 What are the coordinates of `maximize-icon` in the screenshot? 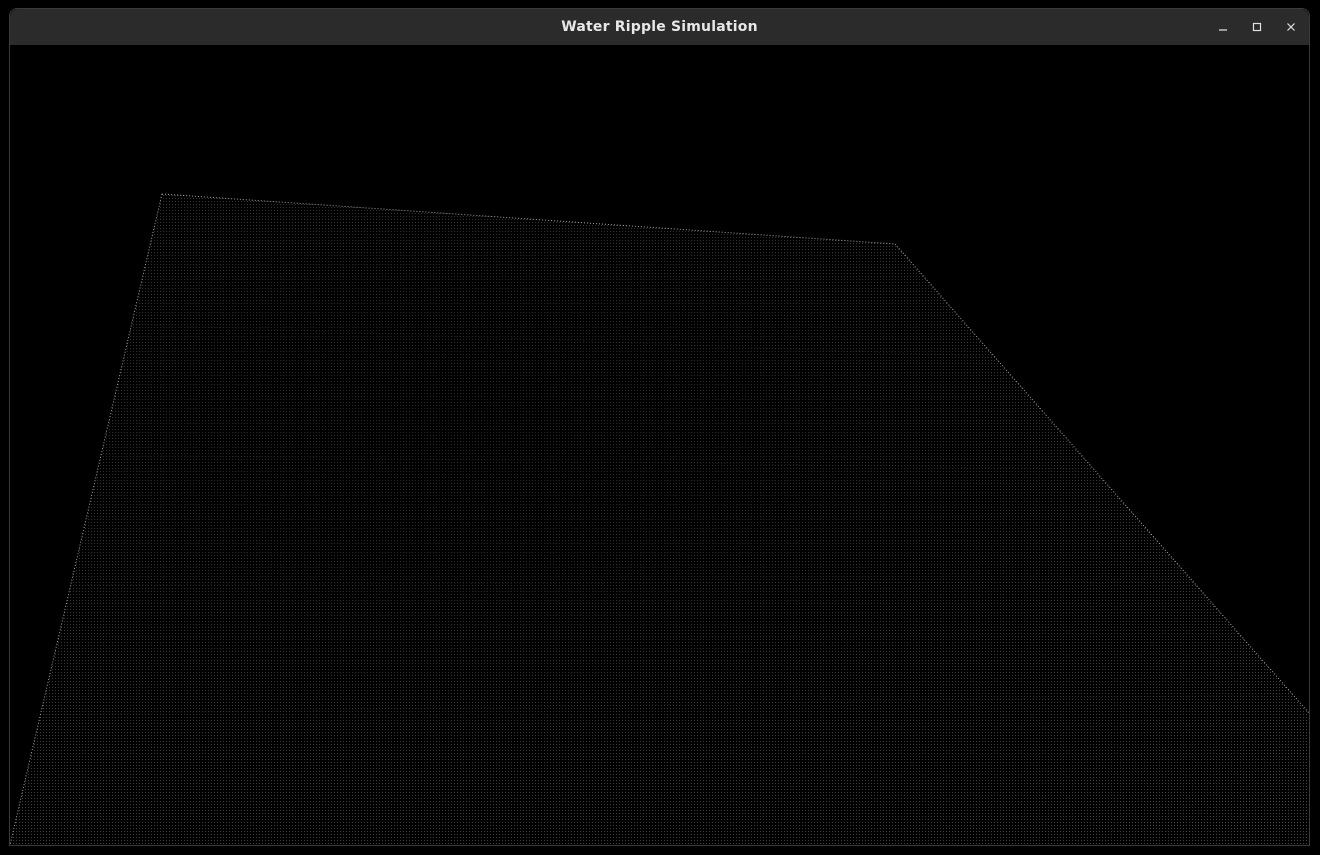 It's located at (1257, 27).